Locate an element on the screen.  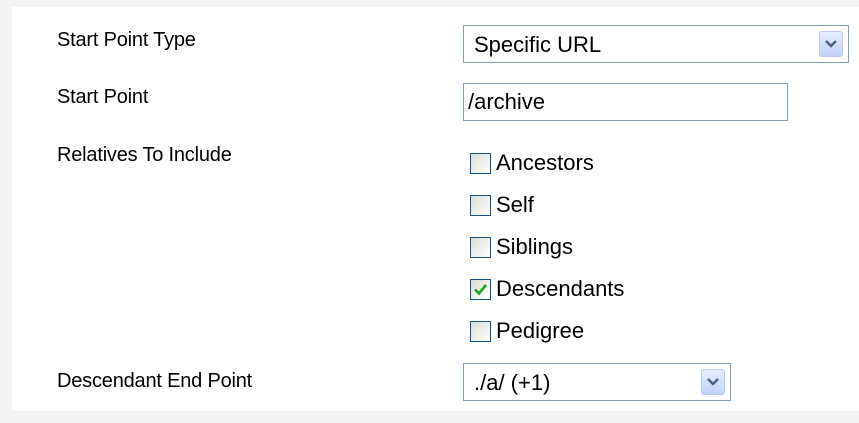
relative-option-descendants: Descendants is located at coordinates (547, 289).